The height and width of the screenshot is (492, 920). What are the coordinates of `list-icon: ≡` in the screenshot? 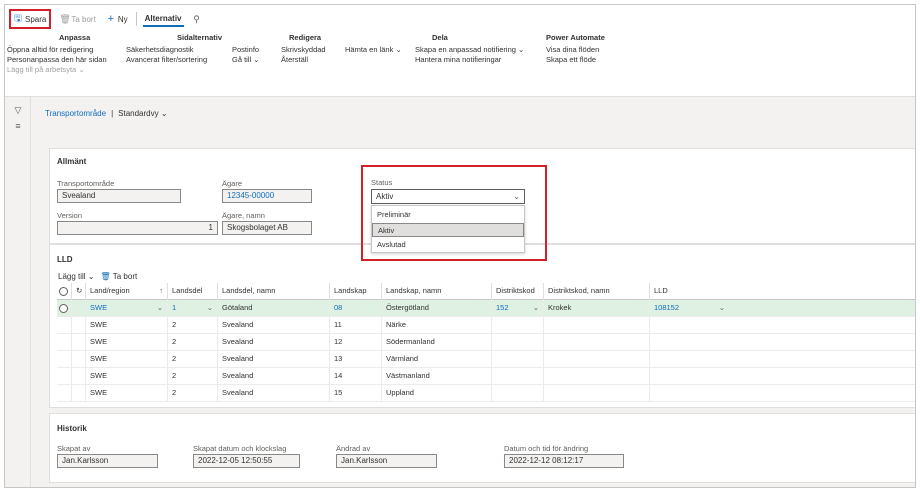 It's located at (18, 126).